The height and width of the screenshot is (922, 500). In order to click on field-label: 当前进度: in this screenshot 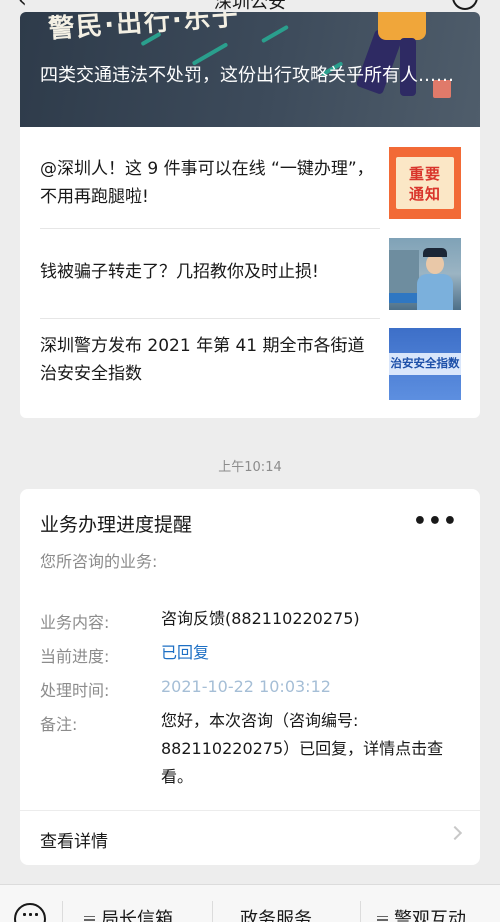, I will do `click(75, 656)`.